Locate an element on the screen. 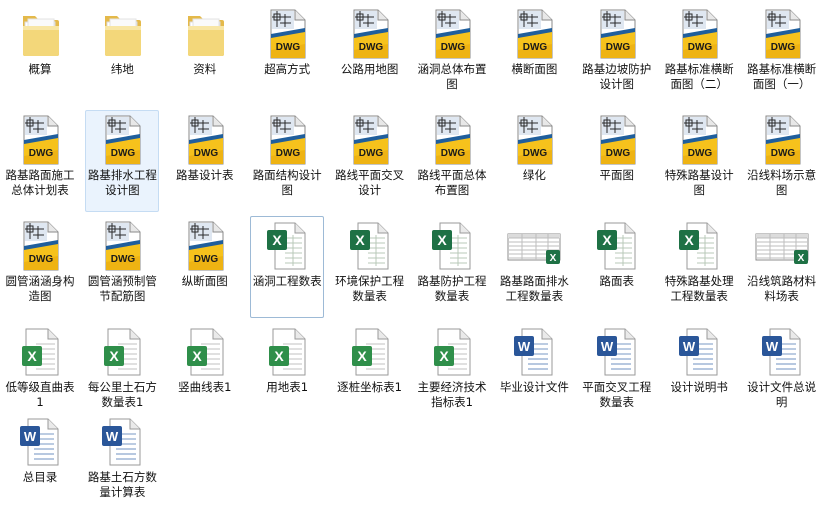 The width and height of the screenshot is (830, 514). file-item: 概算 is located at coordinates (40, 55).